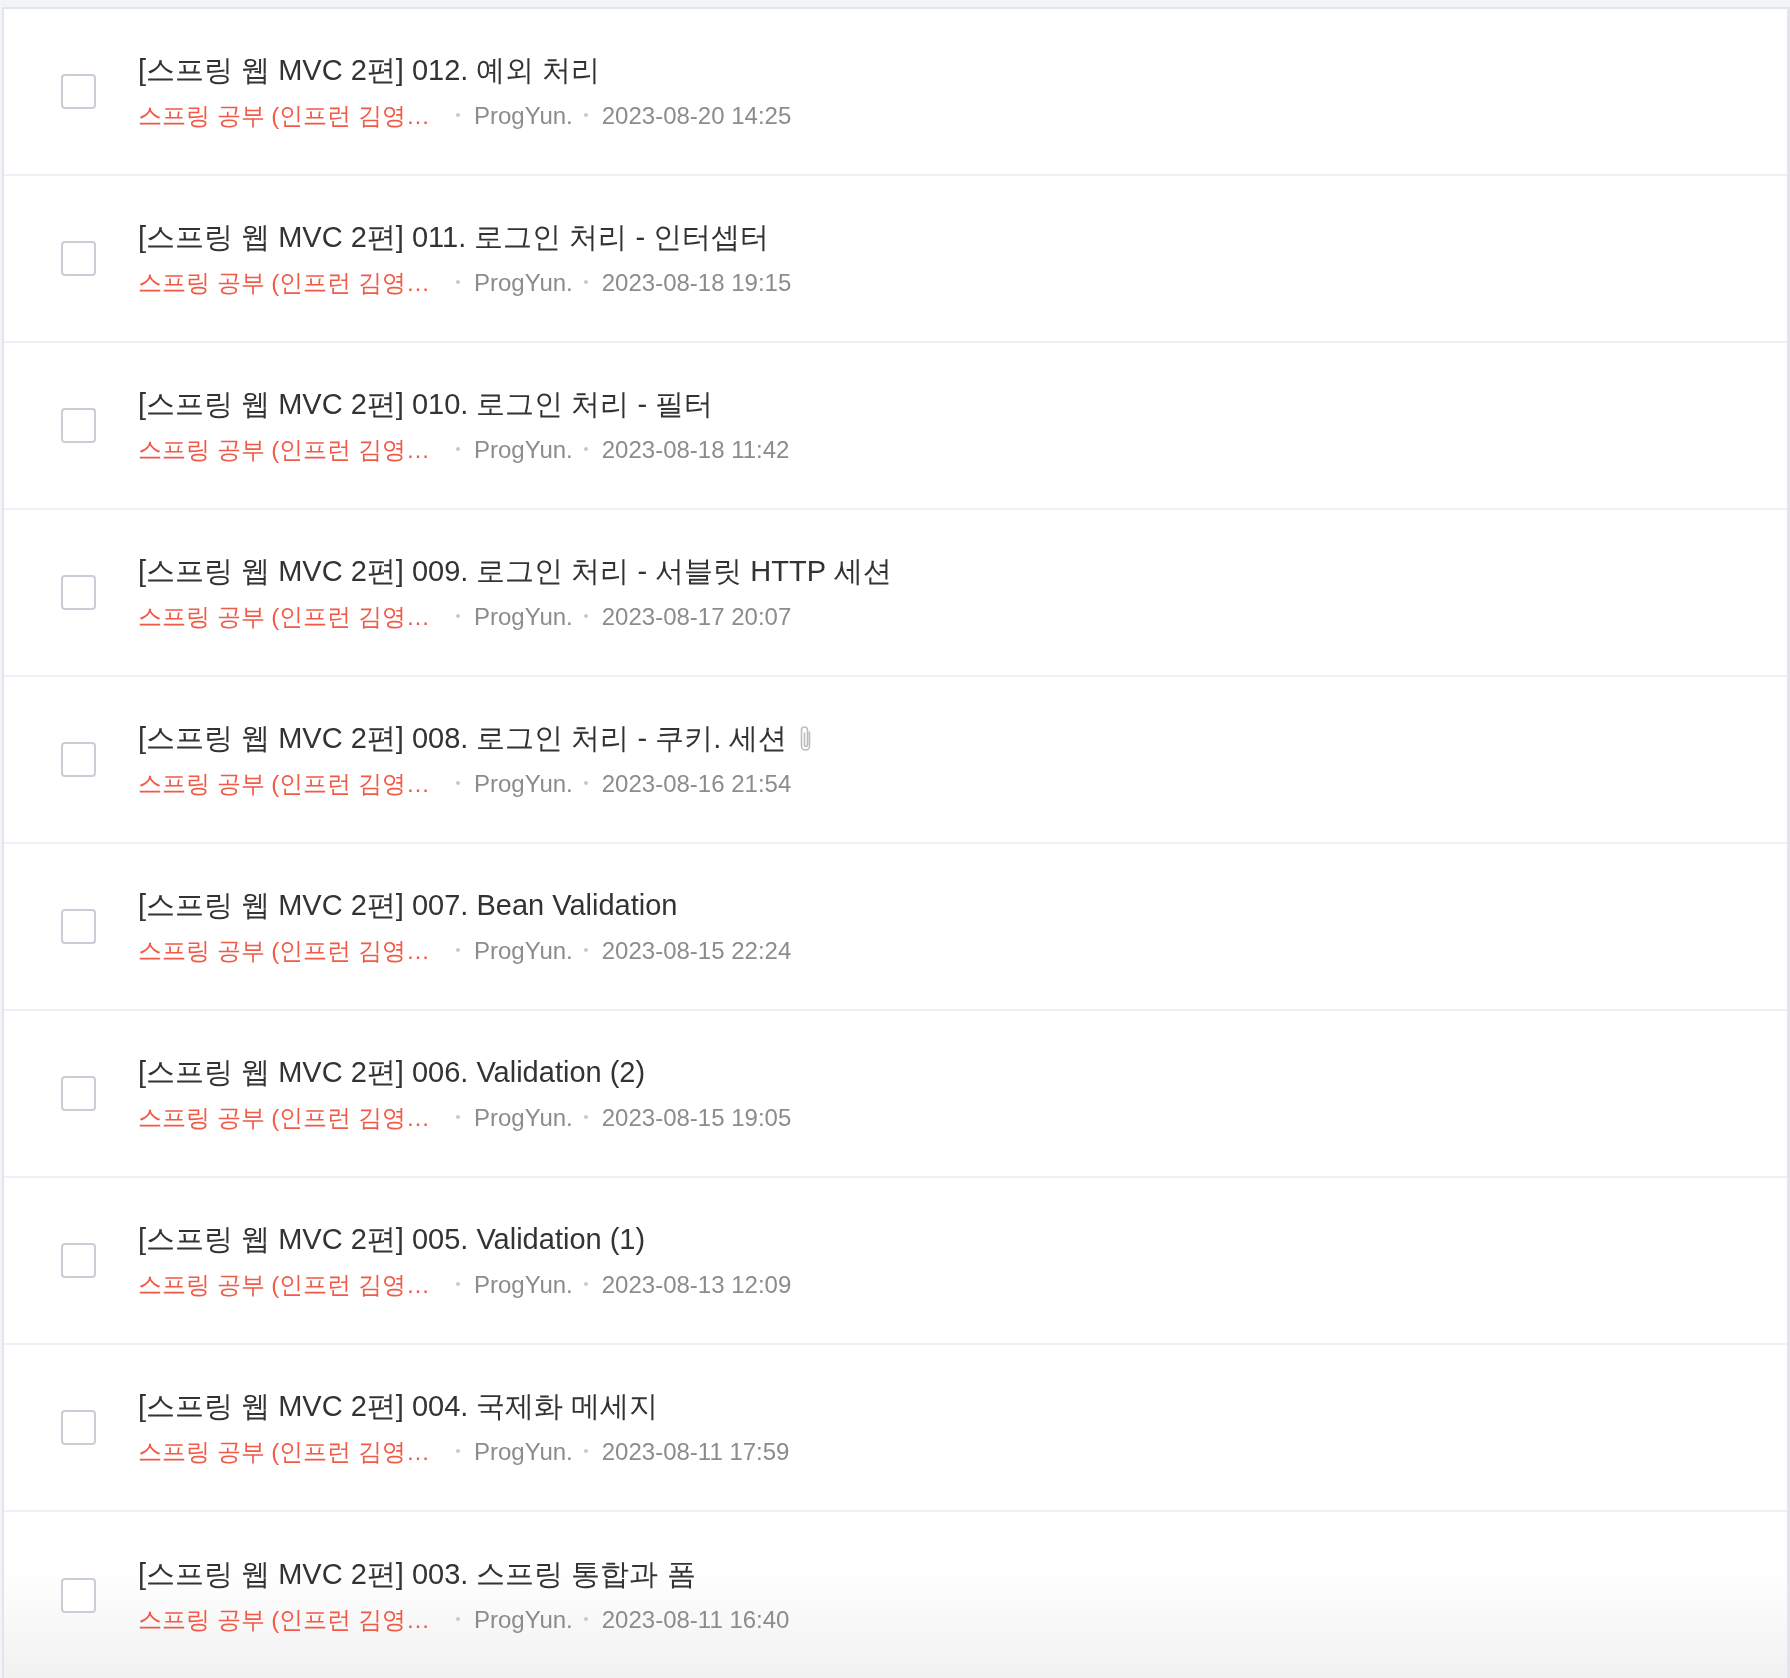 The width and height of the screenshot is (1790, 1678). I want to click on post-title-link: [스프링 웹 MVC 2편] 003. 스프링 통합과 폼, so click(417, 1575).